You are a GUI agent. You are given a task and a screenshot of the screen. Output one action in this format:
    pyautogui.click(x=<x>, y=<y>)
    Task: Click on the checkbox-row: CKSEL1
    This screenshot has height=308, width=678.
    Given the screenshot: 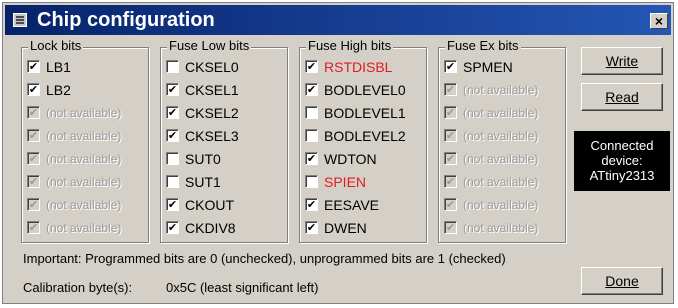 What is the action you would take?
    pyautogui.click(x=236, y=90)
    